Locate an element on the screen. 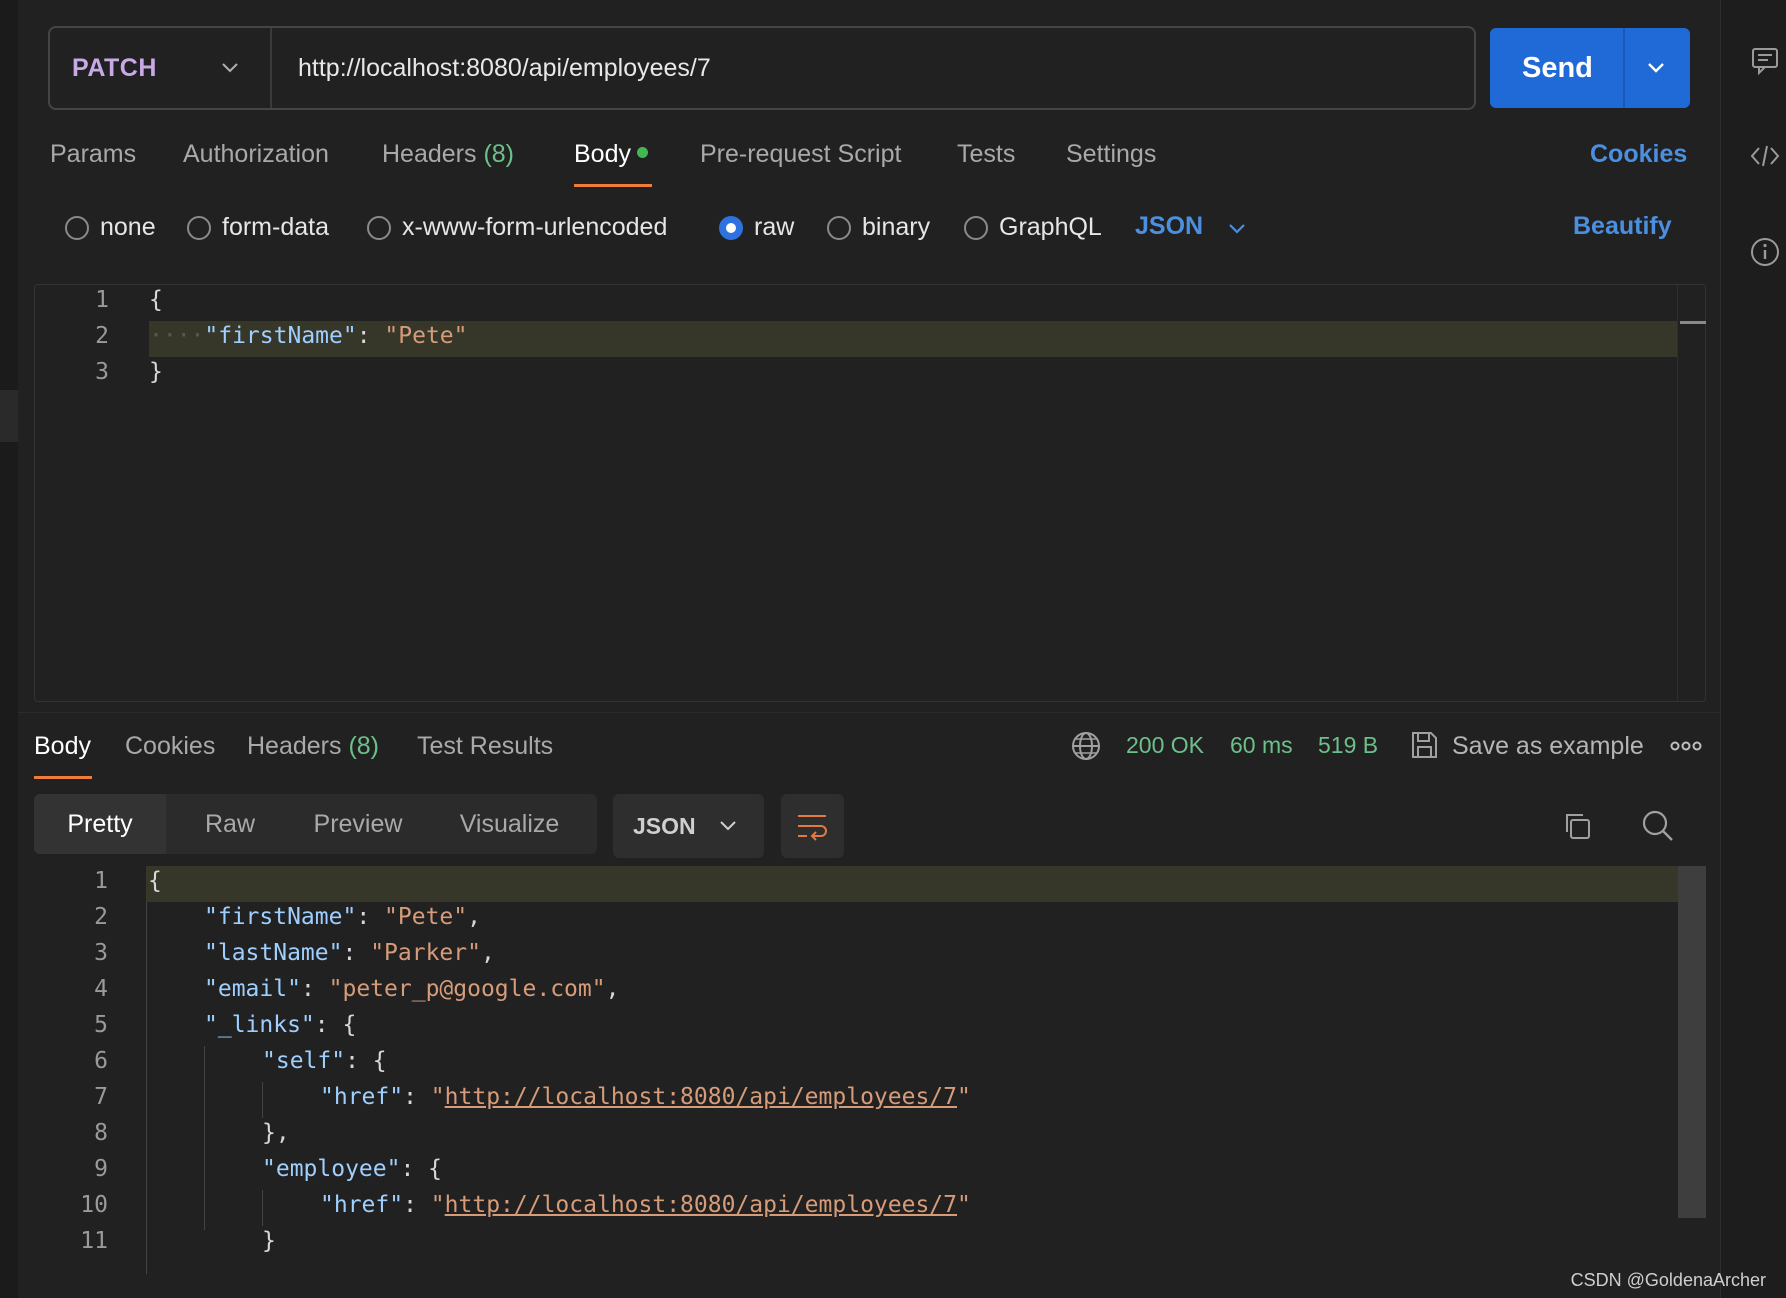  code-line: 2 "firstName": "Pete", is located at coordinates (287, 917).